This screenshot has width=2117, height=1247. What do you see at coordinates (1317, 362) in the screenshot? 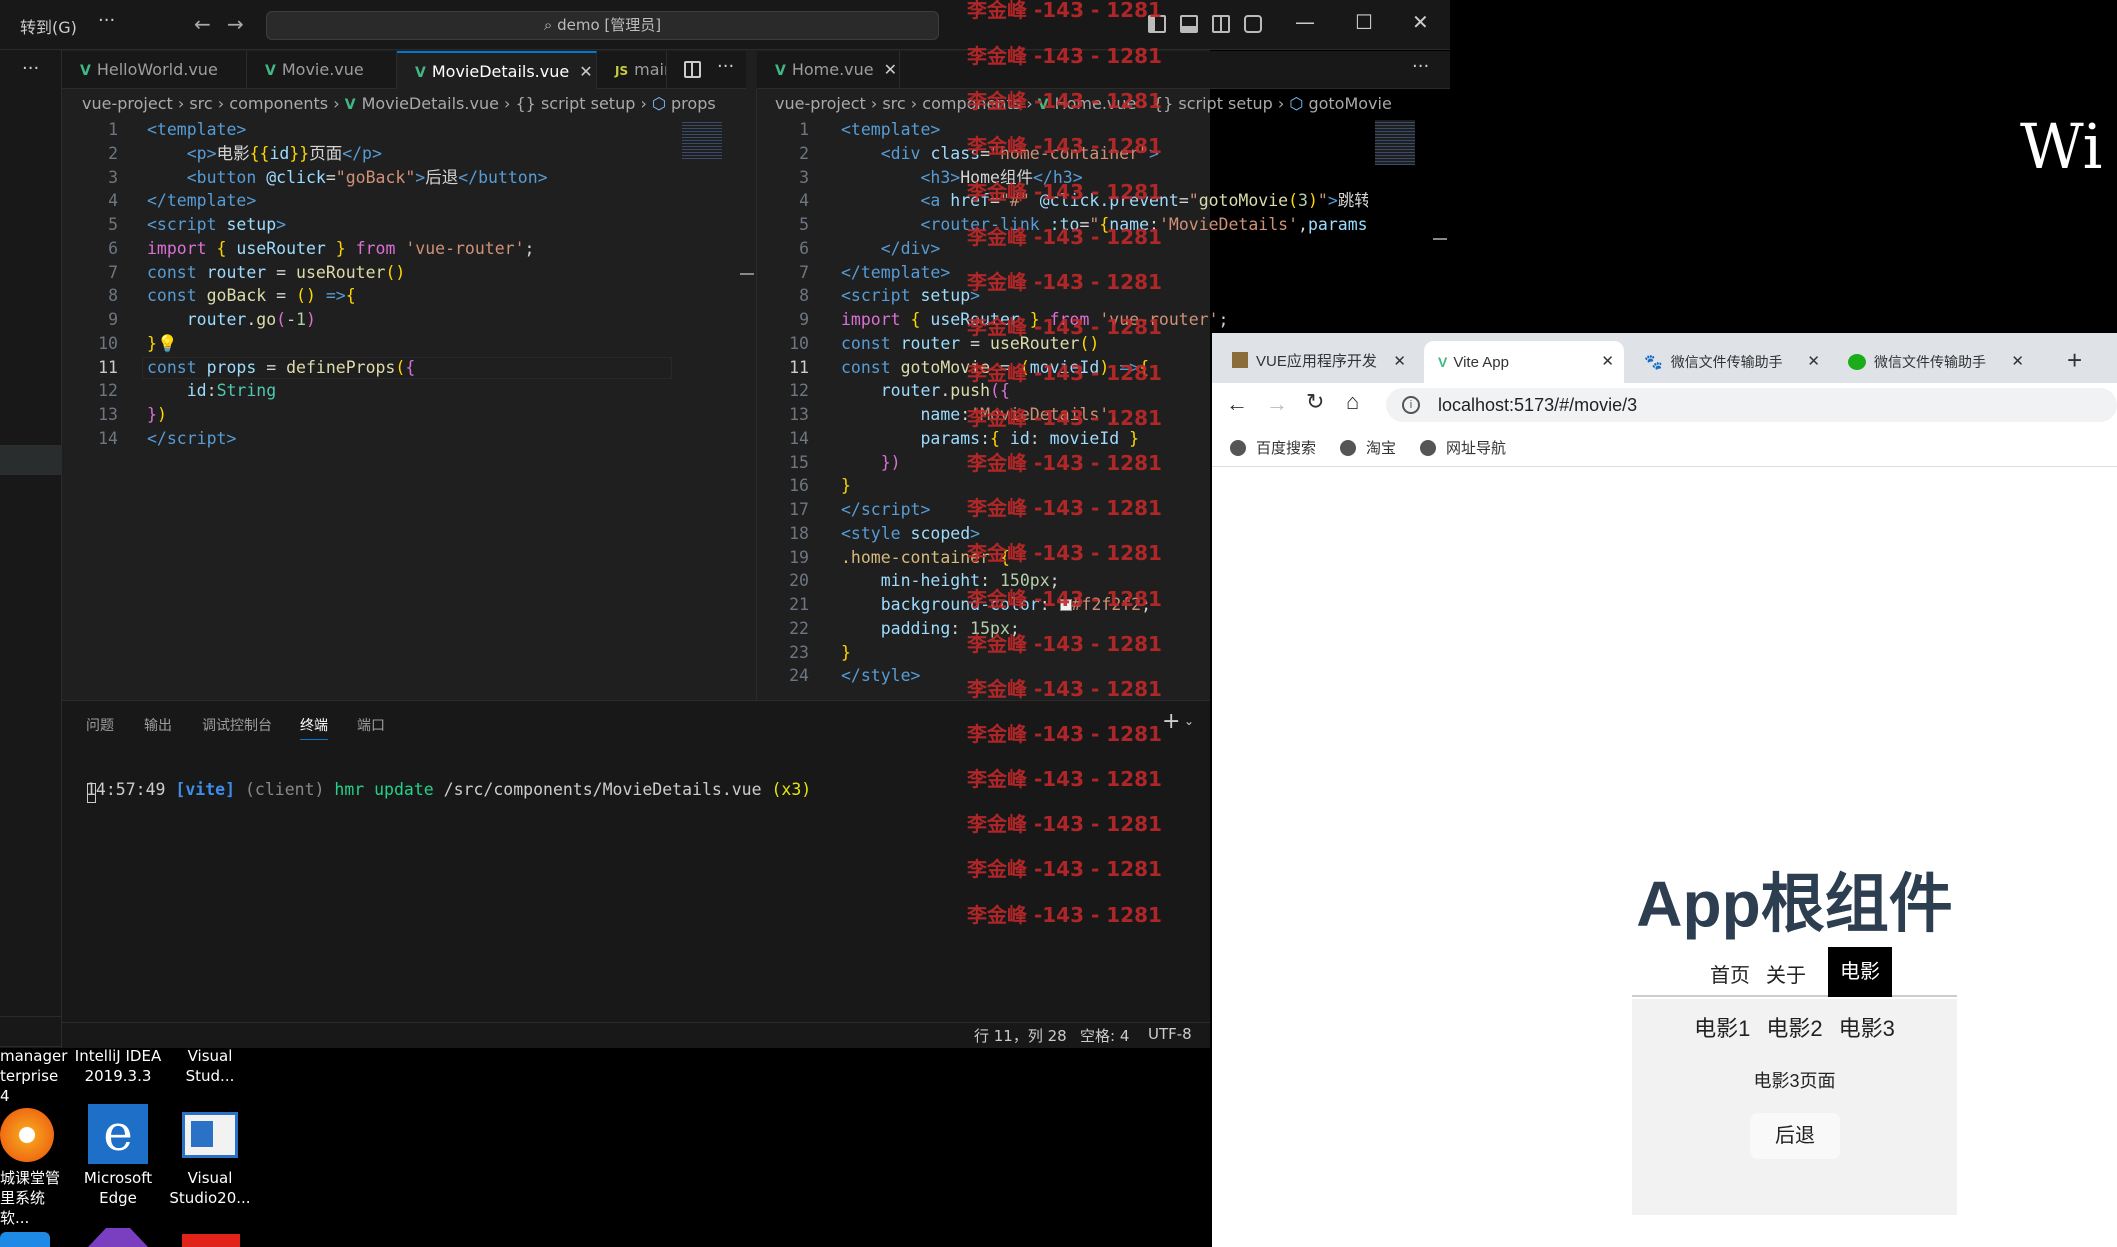
I see `browser-tab-vue-dev: VUE应用程序开发 ✕` at bounding box center [1317, 362].